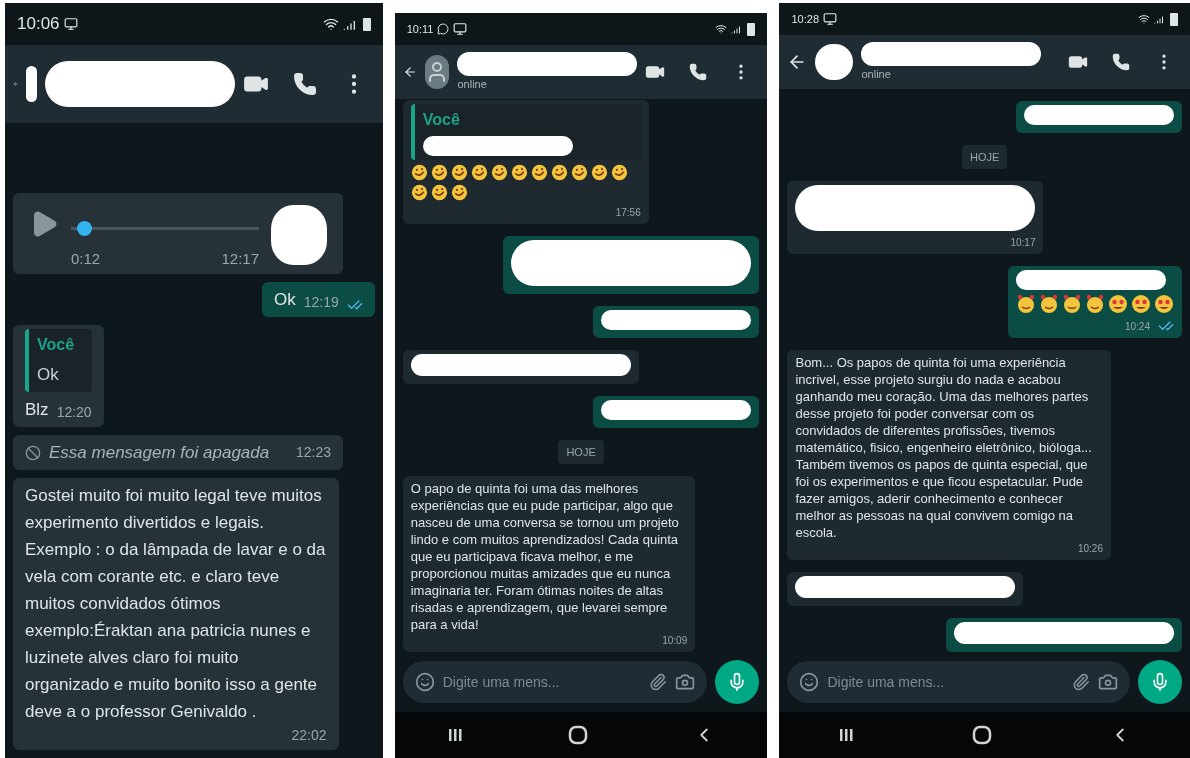 The width and height of the screenshot is (1190, 758). Describe the element at coordinates (443, 29) in the screenshot. I see `chat-bubble-icon` at that location.